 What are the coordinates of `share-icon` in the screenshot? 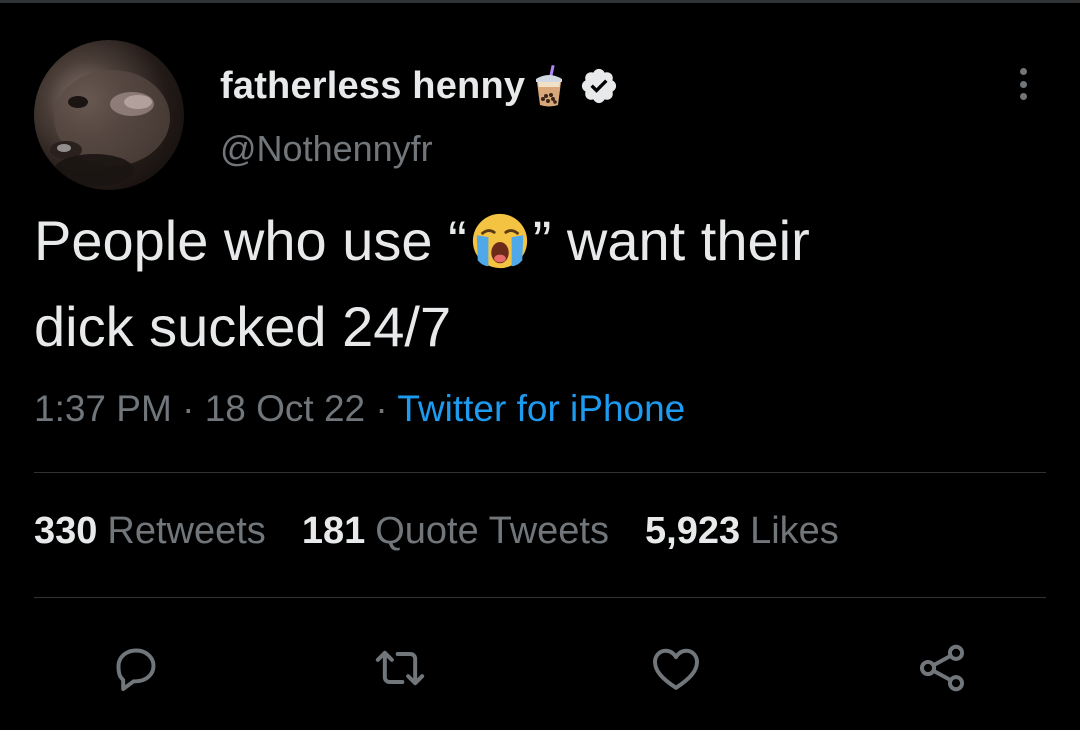 It's located at (942, 668).